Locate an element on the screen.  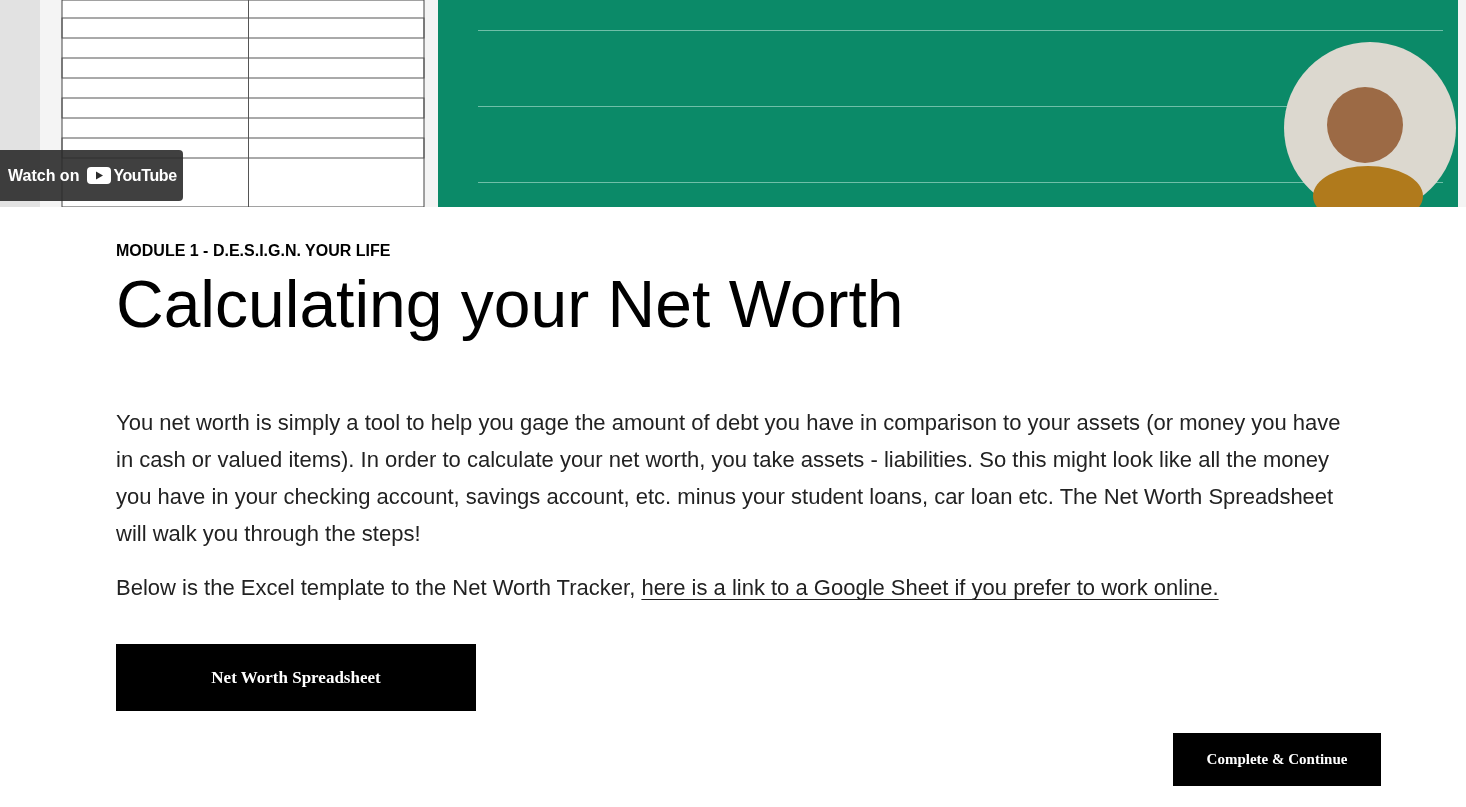
complete-continue-button: Complete & Continue is located at coordinates (1277, 760).